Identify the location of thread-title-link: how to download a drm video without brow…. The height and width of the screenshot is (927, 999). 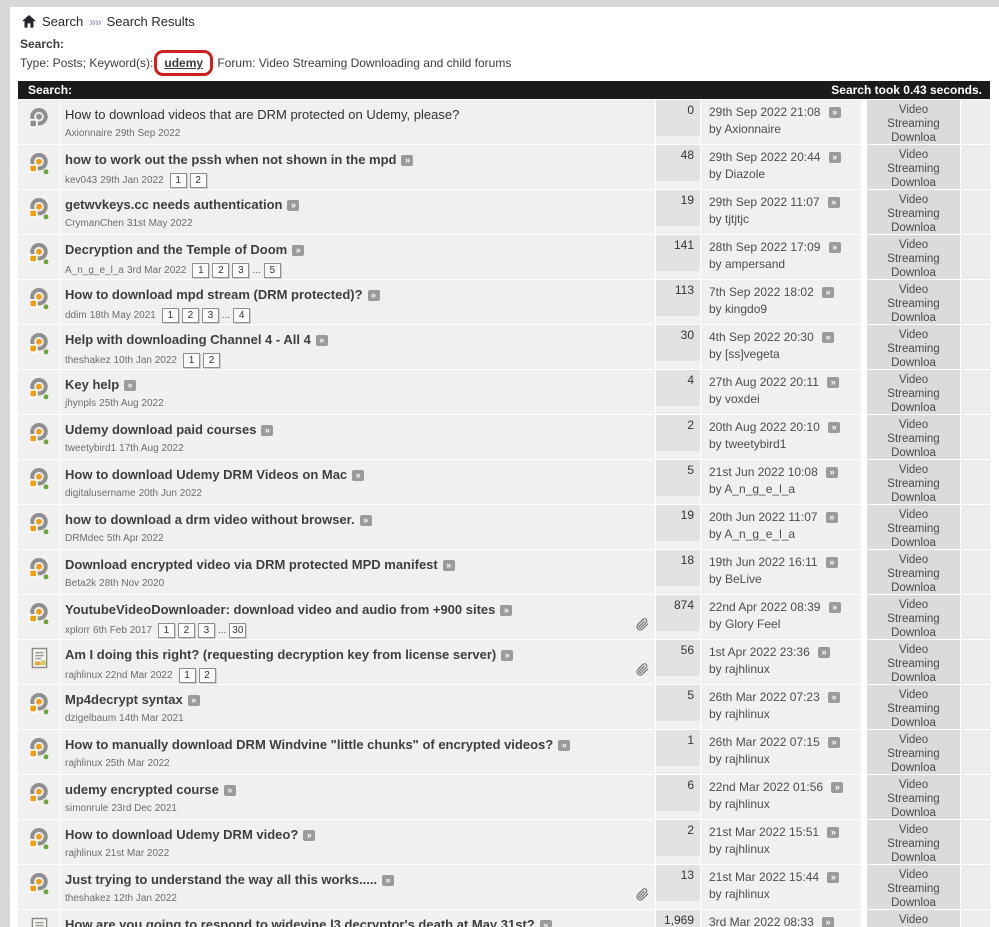
(210, 519).